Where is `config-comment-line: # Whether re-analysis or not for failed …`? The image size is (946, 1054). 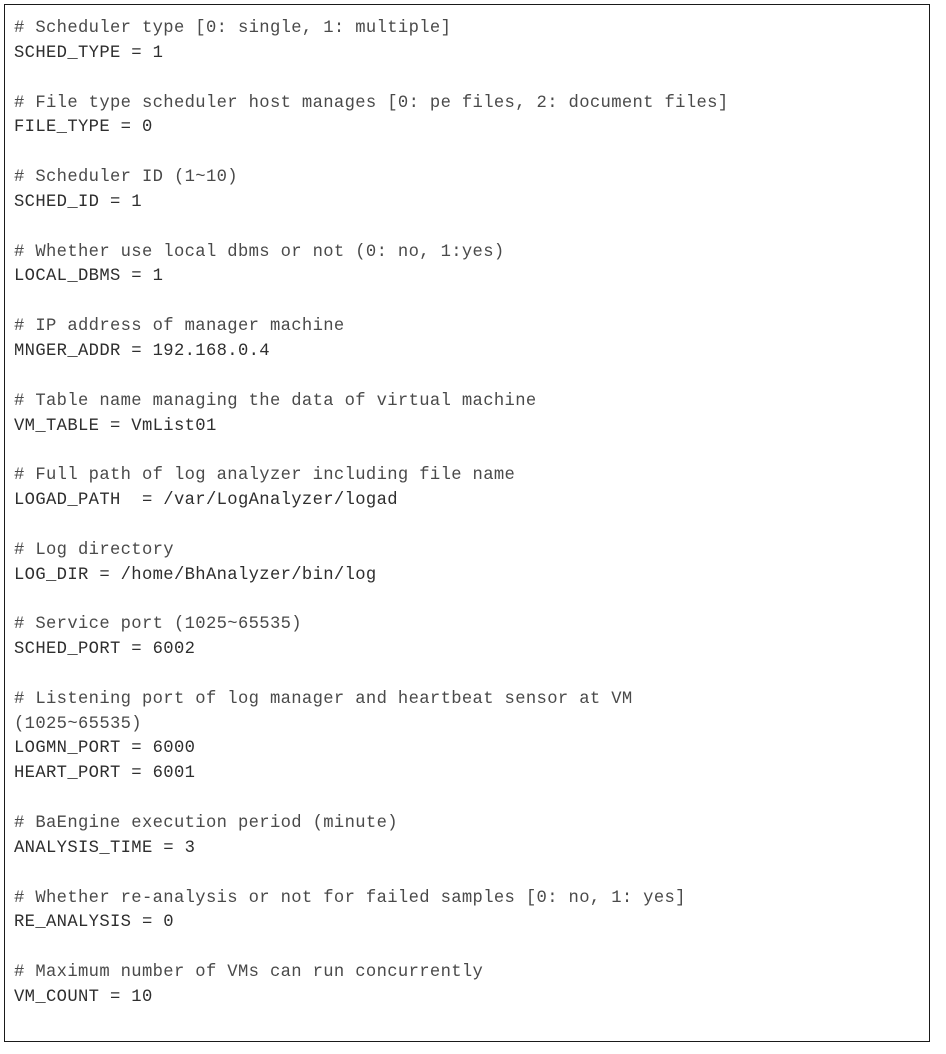 config-comment-line: # Whether re-analysis or not for failed … is located at coordinates (350, 898).